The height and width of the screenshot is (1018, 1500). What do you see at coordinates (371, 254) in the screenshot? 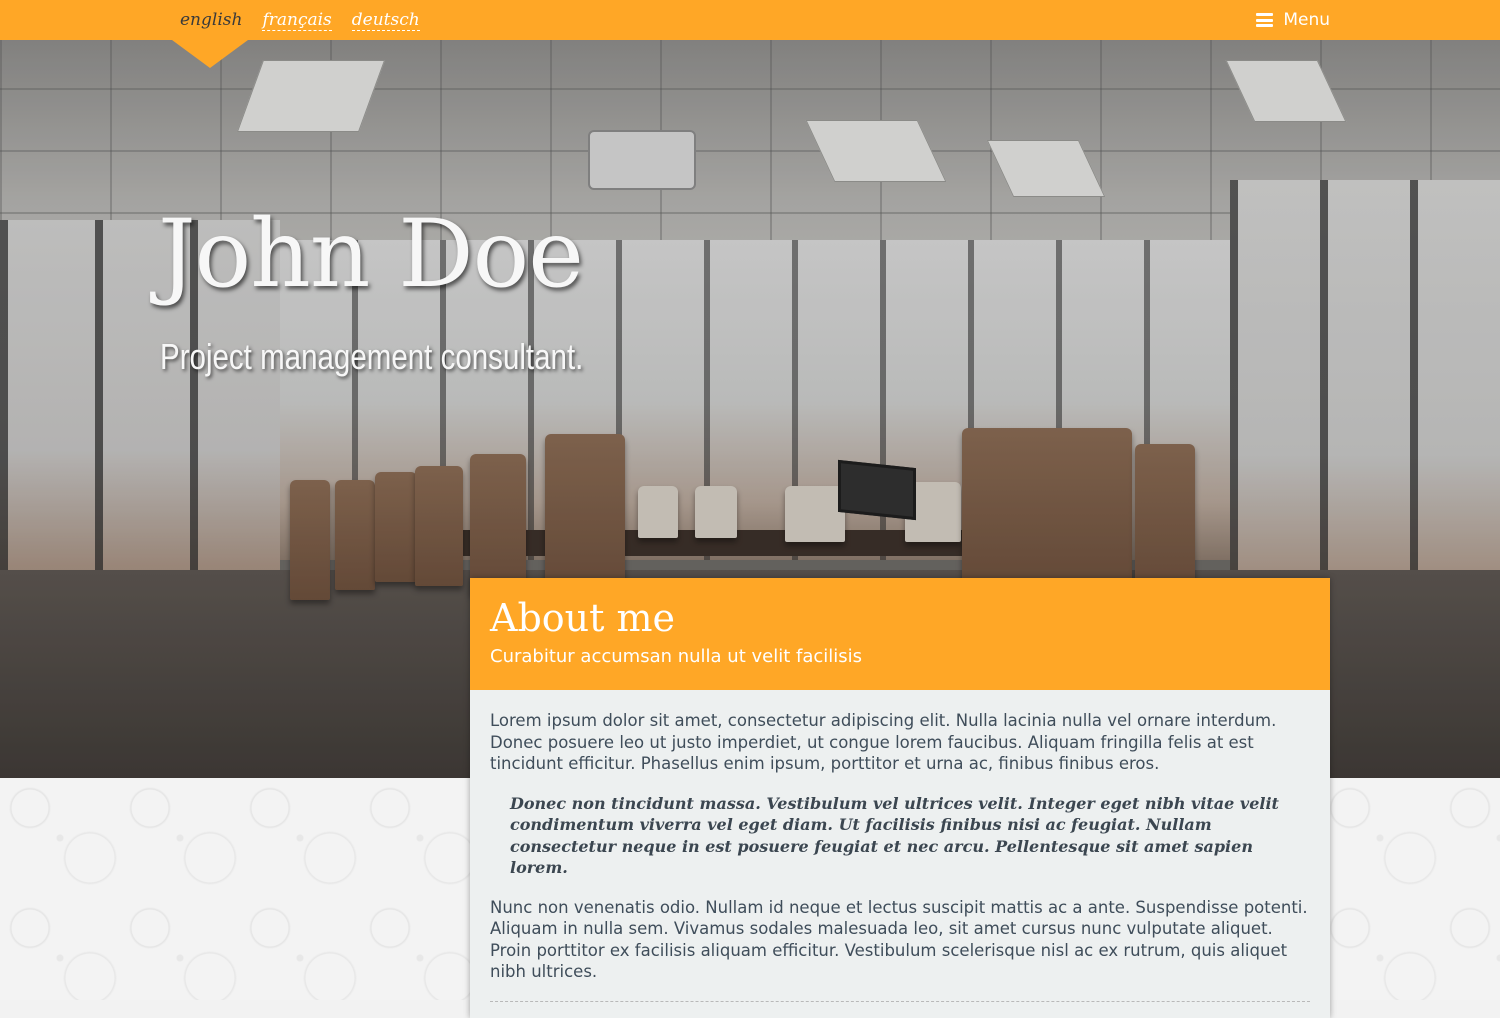
I see `hero-title: John Doe` at bounding box center [371, 254].